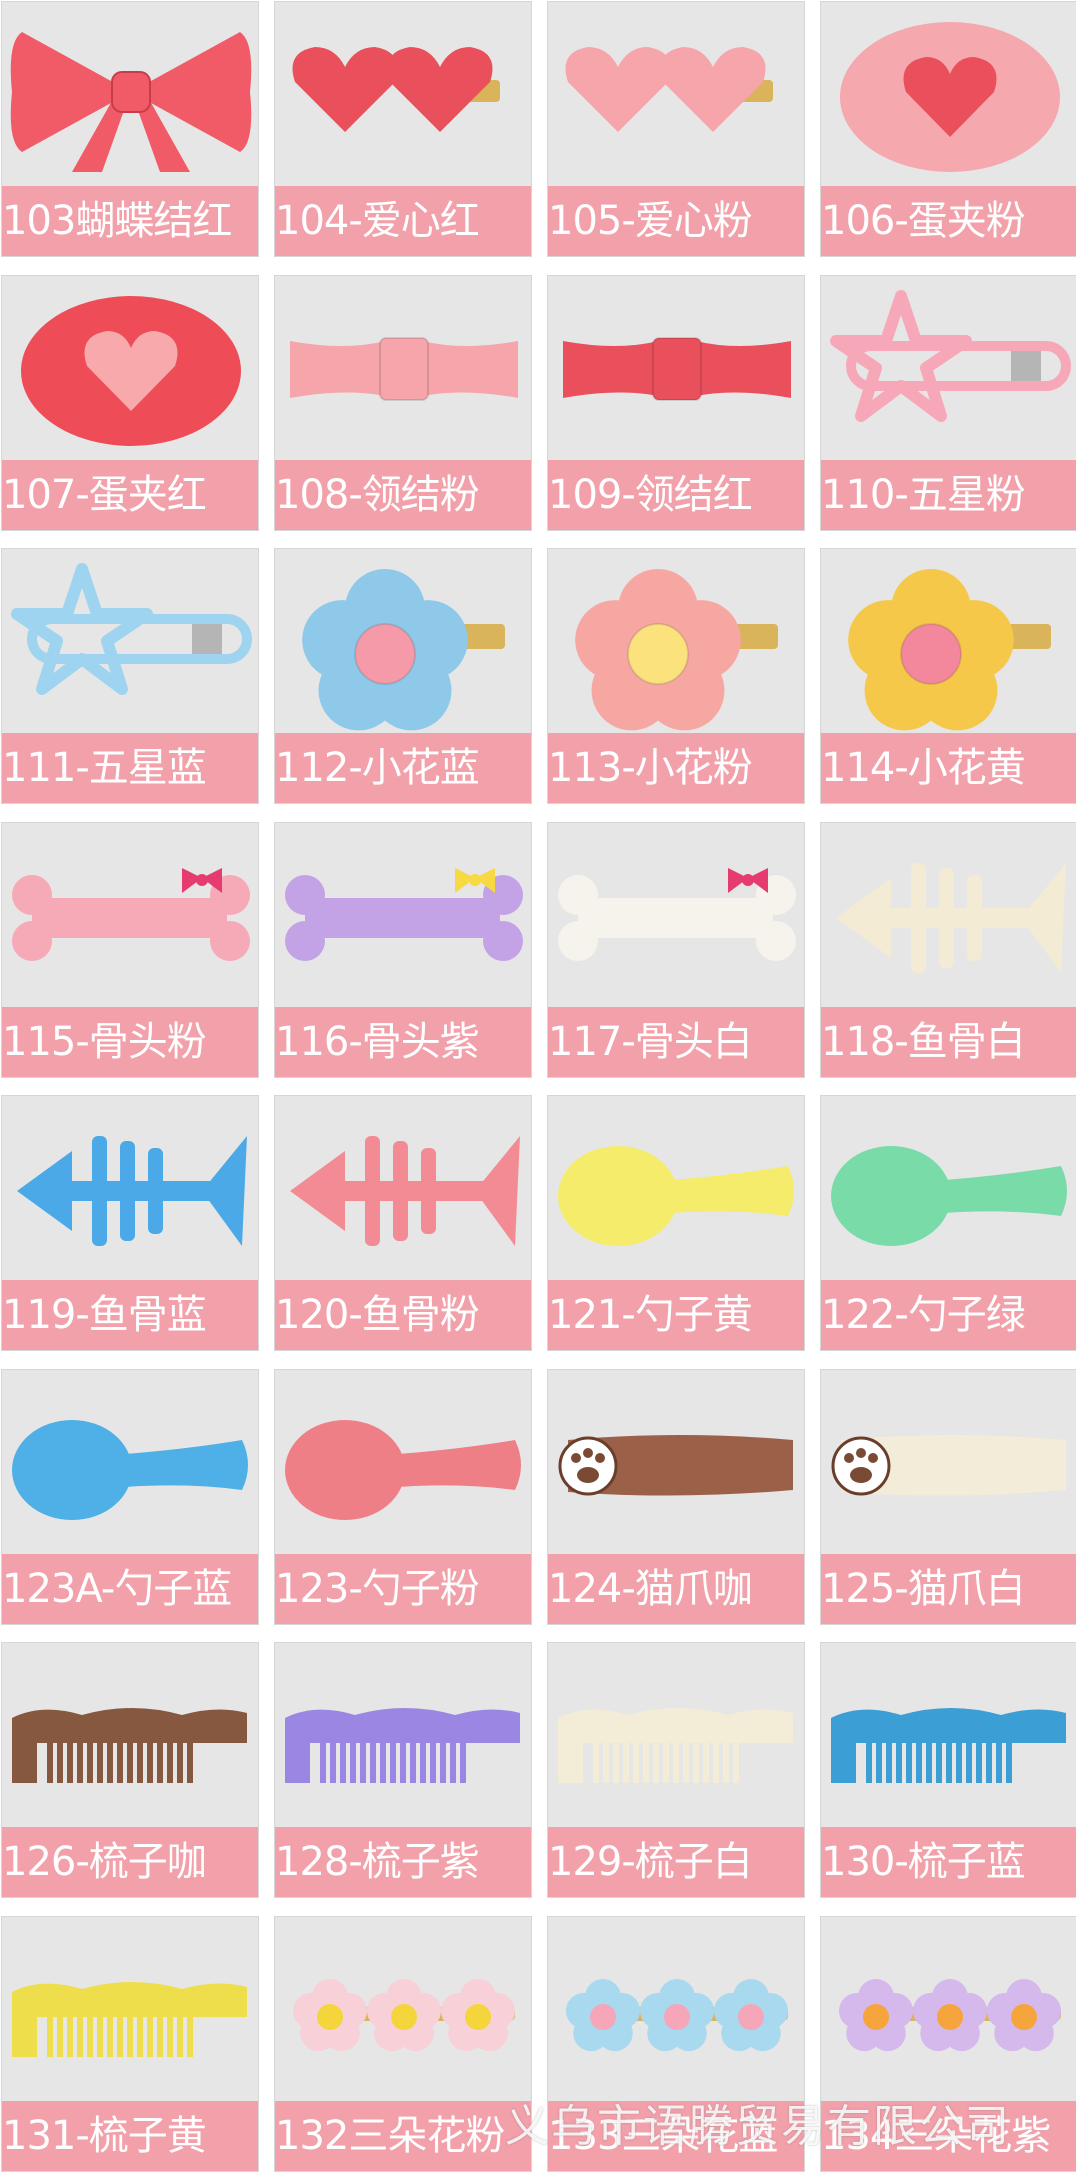 The image size is (1076, 2181). What do you see at coordinates (403, 1042) in the screenshot?
I see `product-label: 116-骨头紫` at bounding box center [403, 1042].